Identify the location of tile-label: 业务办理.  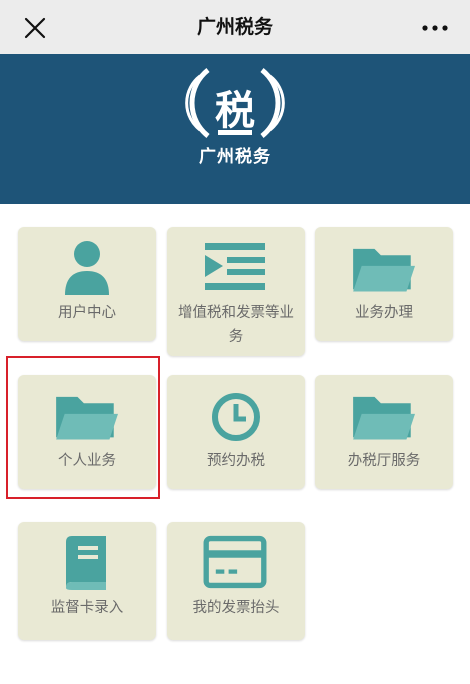
(384, 313).